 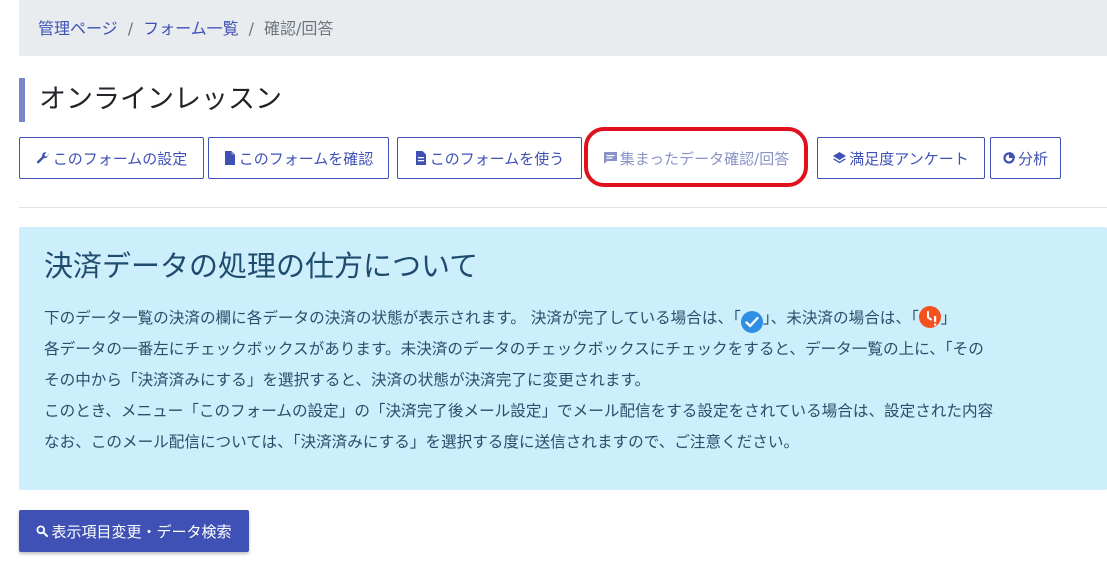 I want to click on info-line: その中から「決済済みにする」を選択すると、決済の状態が決済完了に変更されます。, so click(x=347, y=380).